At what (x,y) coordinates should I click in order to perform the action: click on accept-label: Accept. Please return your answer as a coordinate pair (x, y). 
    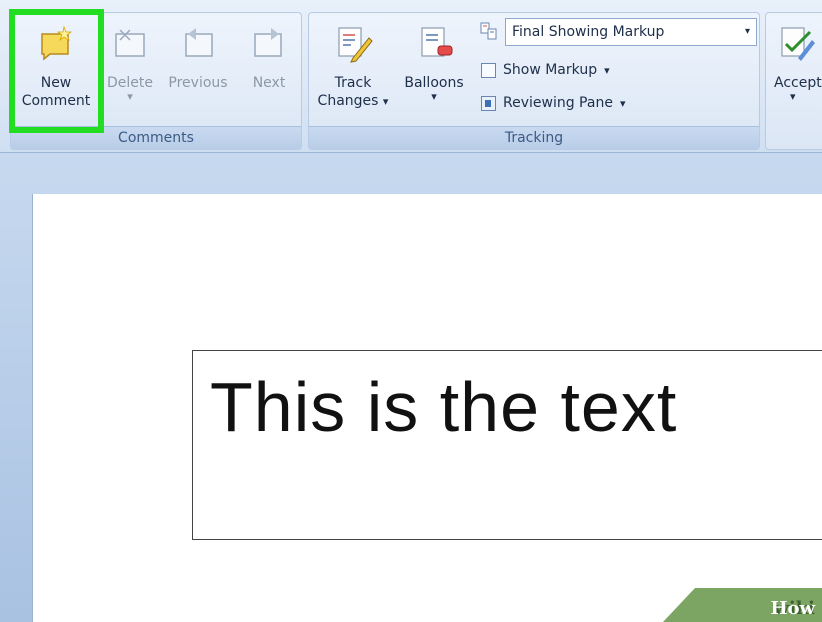
    Looking at the image, I should click on (798, 83).